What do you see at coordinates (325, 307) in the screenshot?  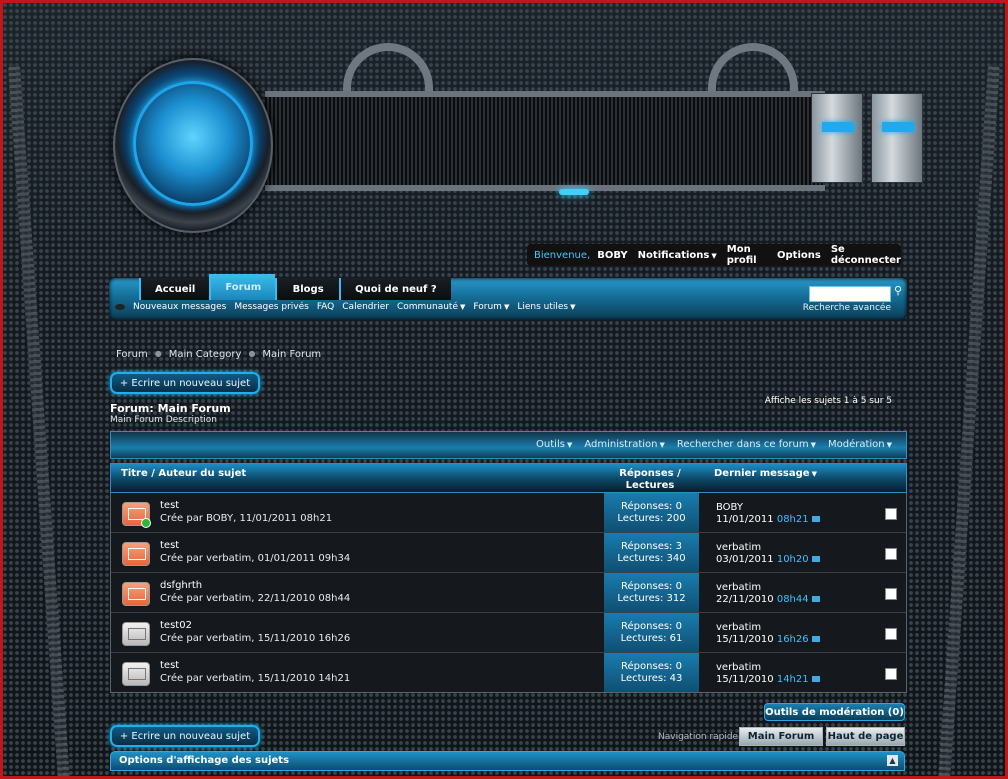 I see `subnav-faq: FAQ` at bounding box center [325, 307].